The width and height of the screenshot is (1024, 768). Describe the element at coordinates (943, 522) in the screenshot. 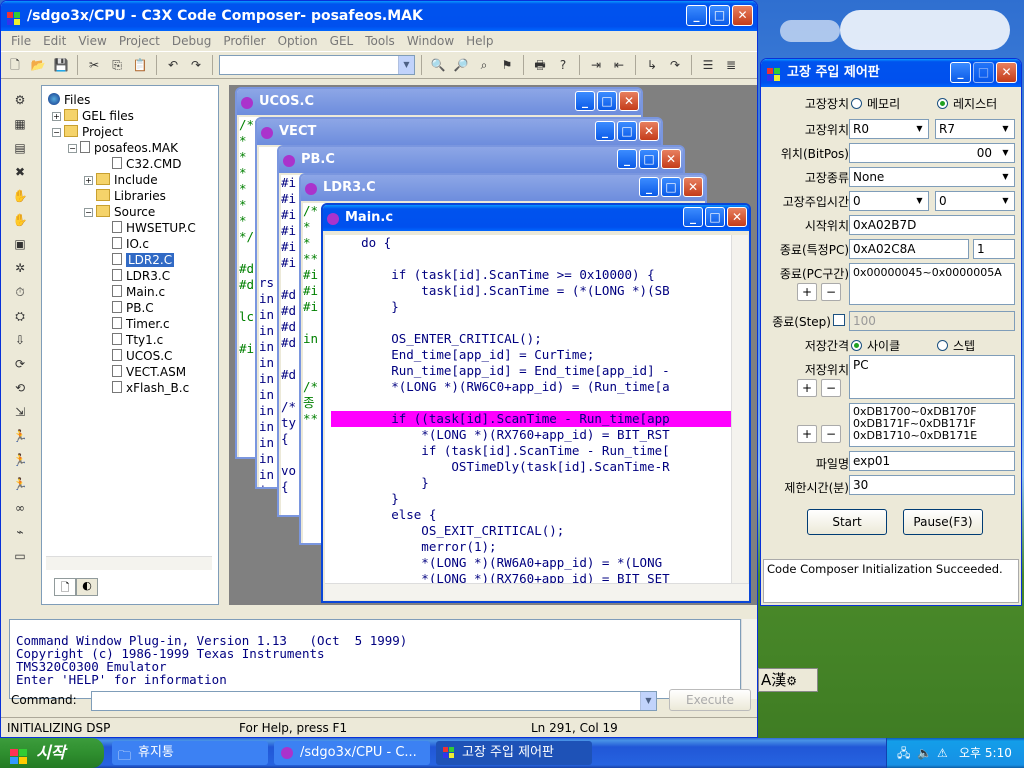

I see `pause-button: Pause(F3)` at that location.